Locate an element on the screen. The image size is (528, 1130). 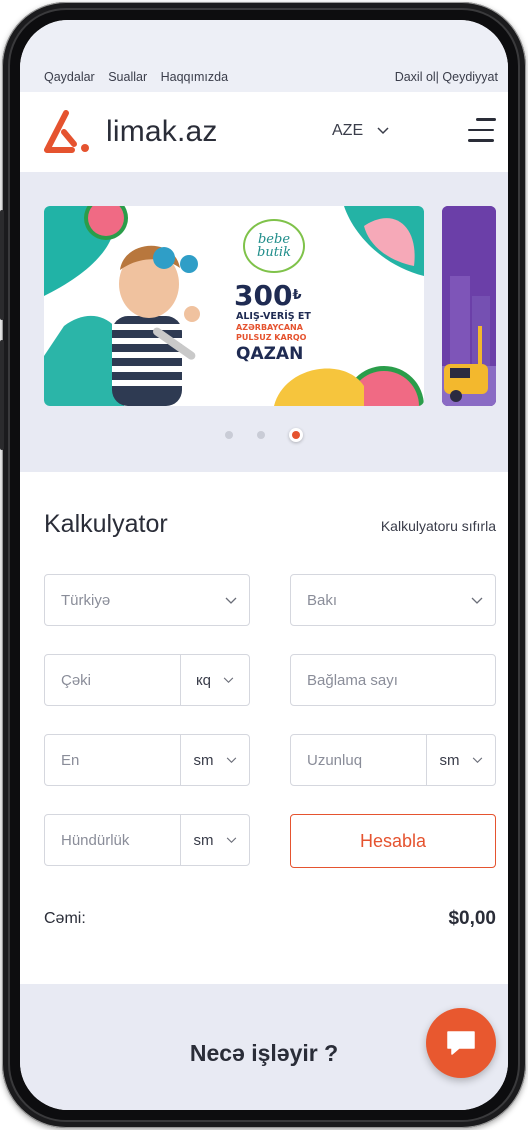
to-city-select: Bakı is located at coordinates (393, 600).